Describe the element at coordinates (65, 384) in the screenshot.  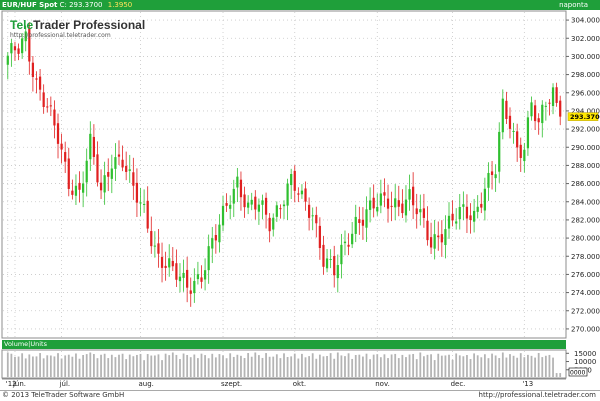
I see `x-tick-label: júl.` at that location.